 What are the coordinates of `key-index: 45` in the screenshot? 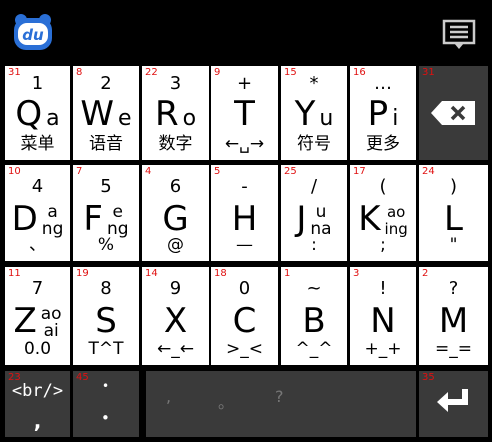 It's located at (82, 377).